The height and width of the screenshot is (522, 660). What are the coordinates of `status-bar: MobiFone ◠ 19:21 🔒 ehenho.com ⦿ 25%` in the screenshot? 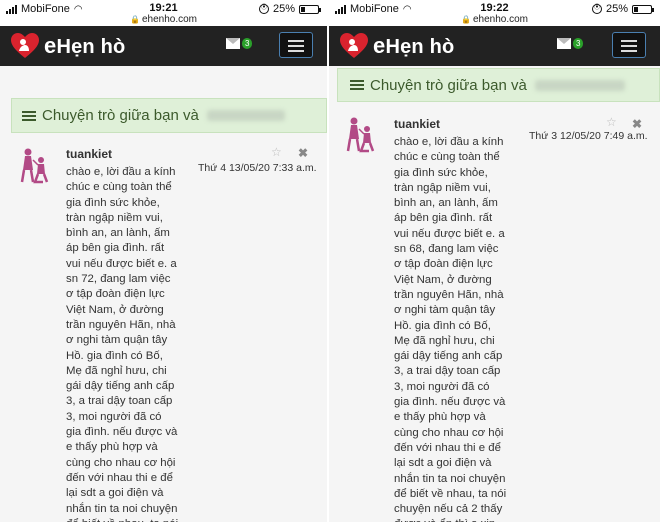 It's located at (163, 13).